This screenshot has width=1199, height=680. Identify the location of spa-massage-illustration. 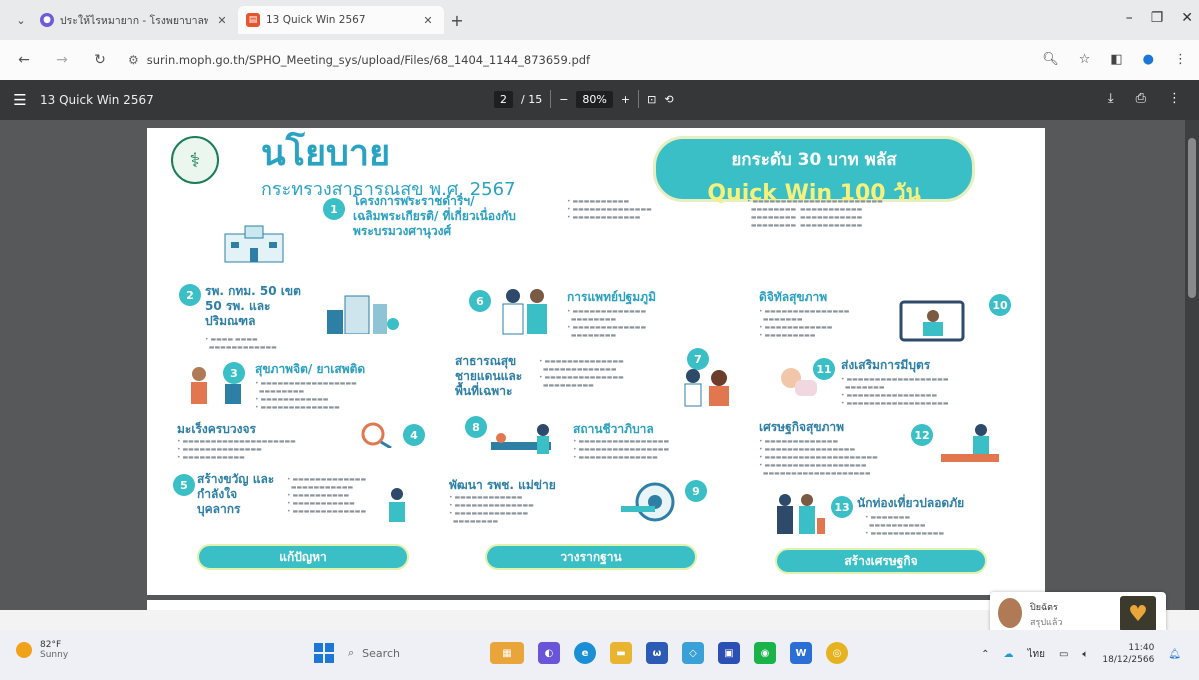
(970, 443).